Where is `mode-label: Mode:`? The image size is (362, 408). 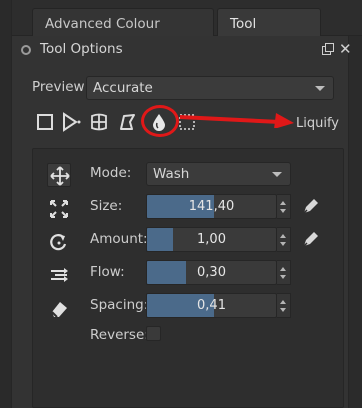
mode-label: Mode: is located at coordinates (111, 173).